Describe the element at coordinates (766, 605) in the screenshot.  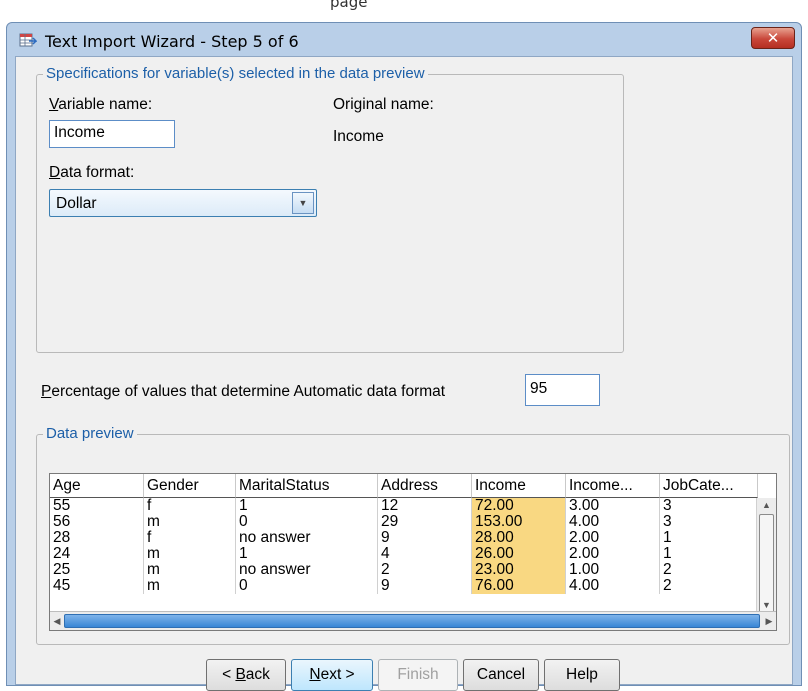
I see `scroll-down-icon: ▼` at that location.